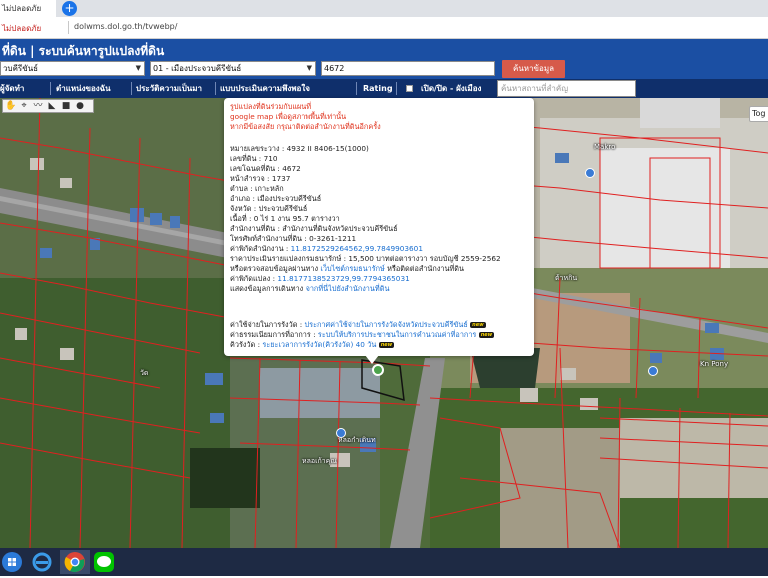  Describe the element at coordinates (45, 562) in the screenshot. I see `internet-explorer-icon` at that location.